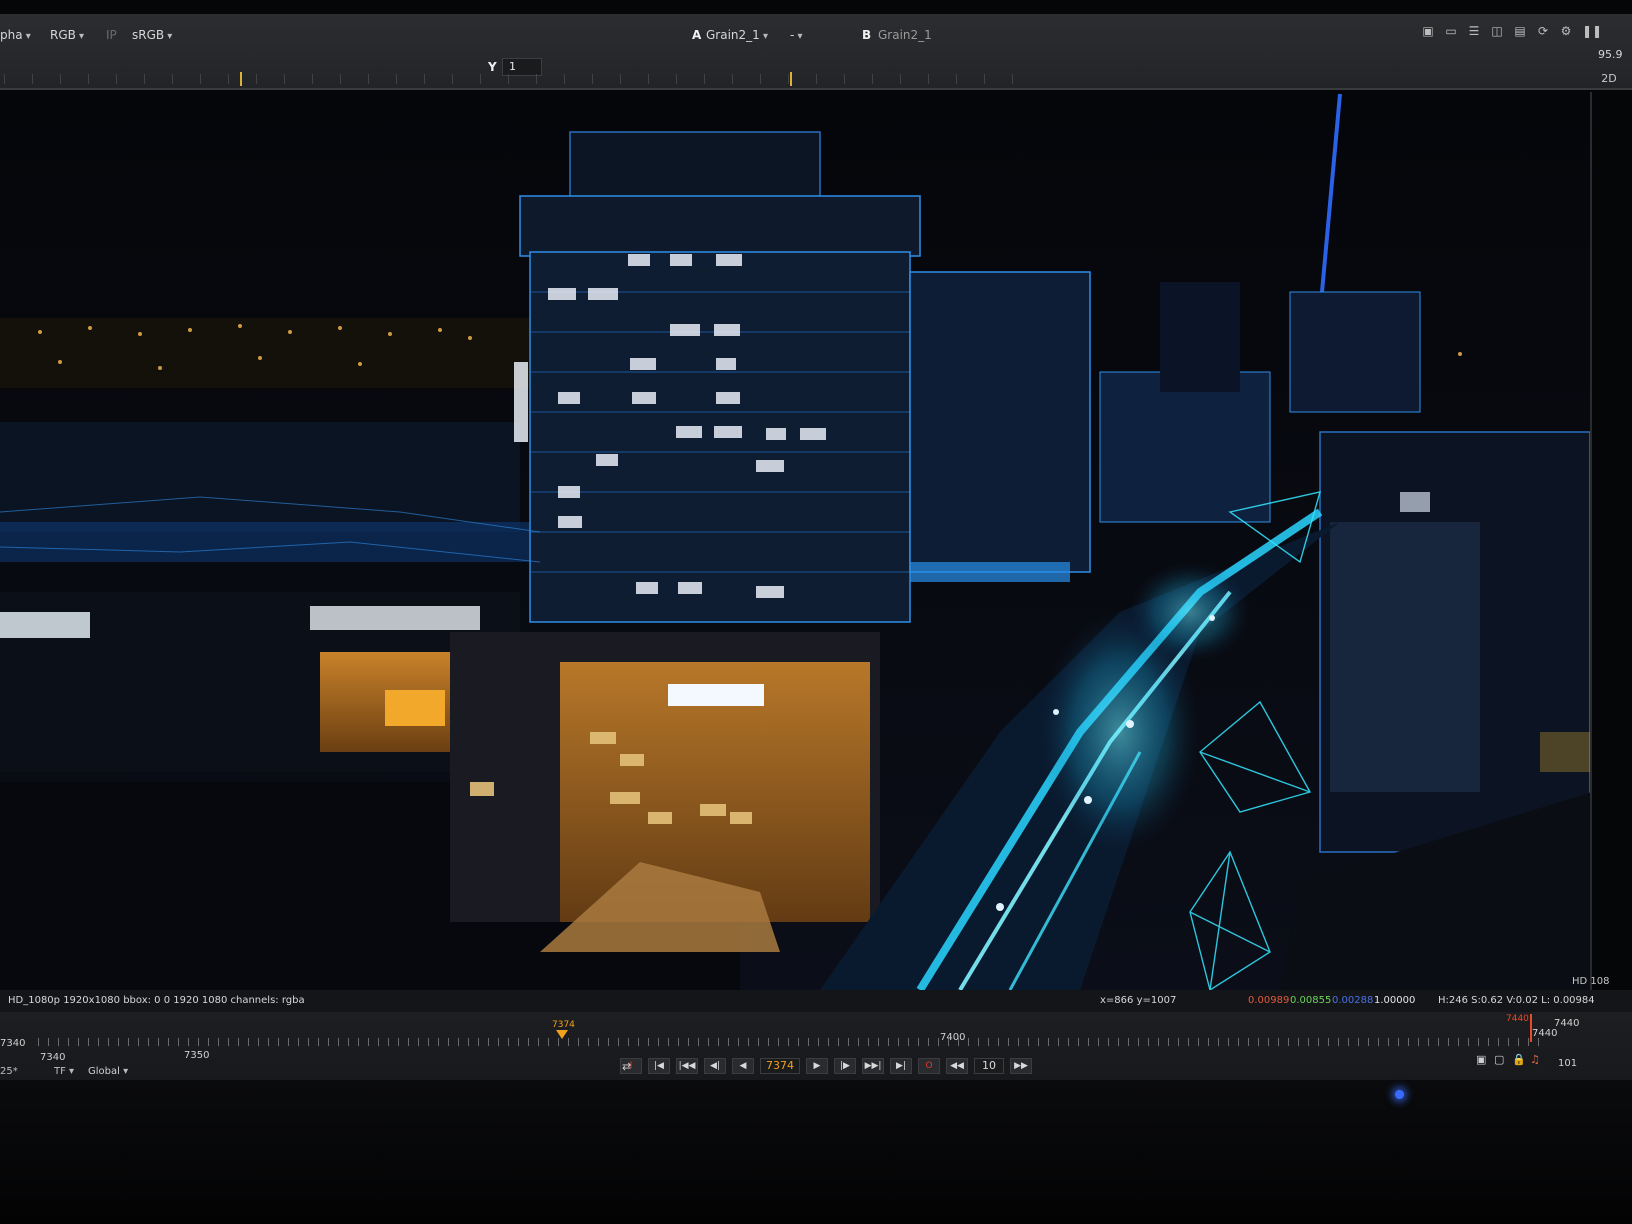 The image size is (1632, 1224). Describe the element at coordinates (12, 1043) in the screenshot. I see `frame-start-field: 7340` at that location.